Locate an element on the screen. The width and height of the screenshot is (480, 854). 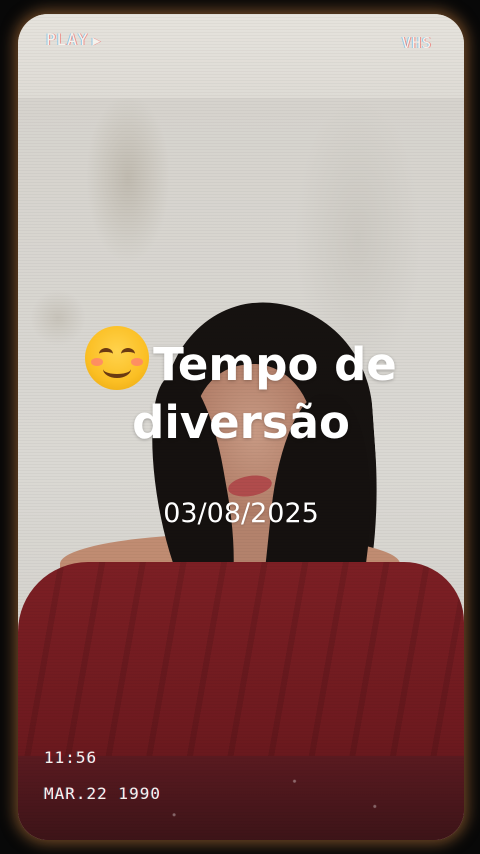
title-text: Tempo de diversão is located at coordinates (264, 393).